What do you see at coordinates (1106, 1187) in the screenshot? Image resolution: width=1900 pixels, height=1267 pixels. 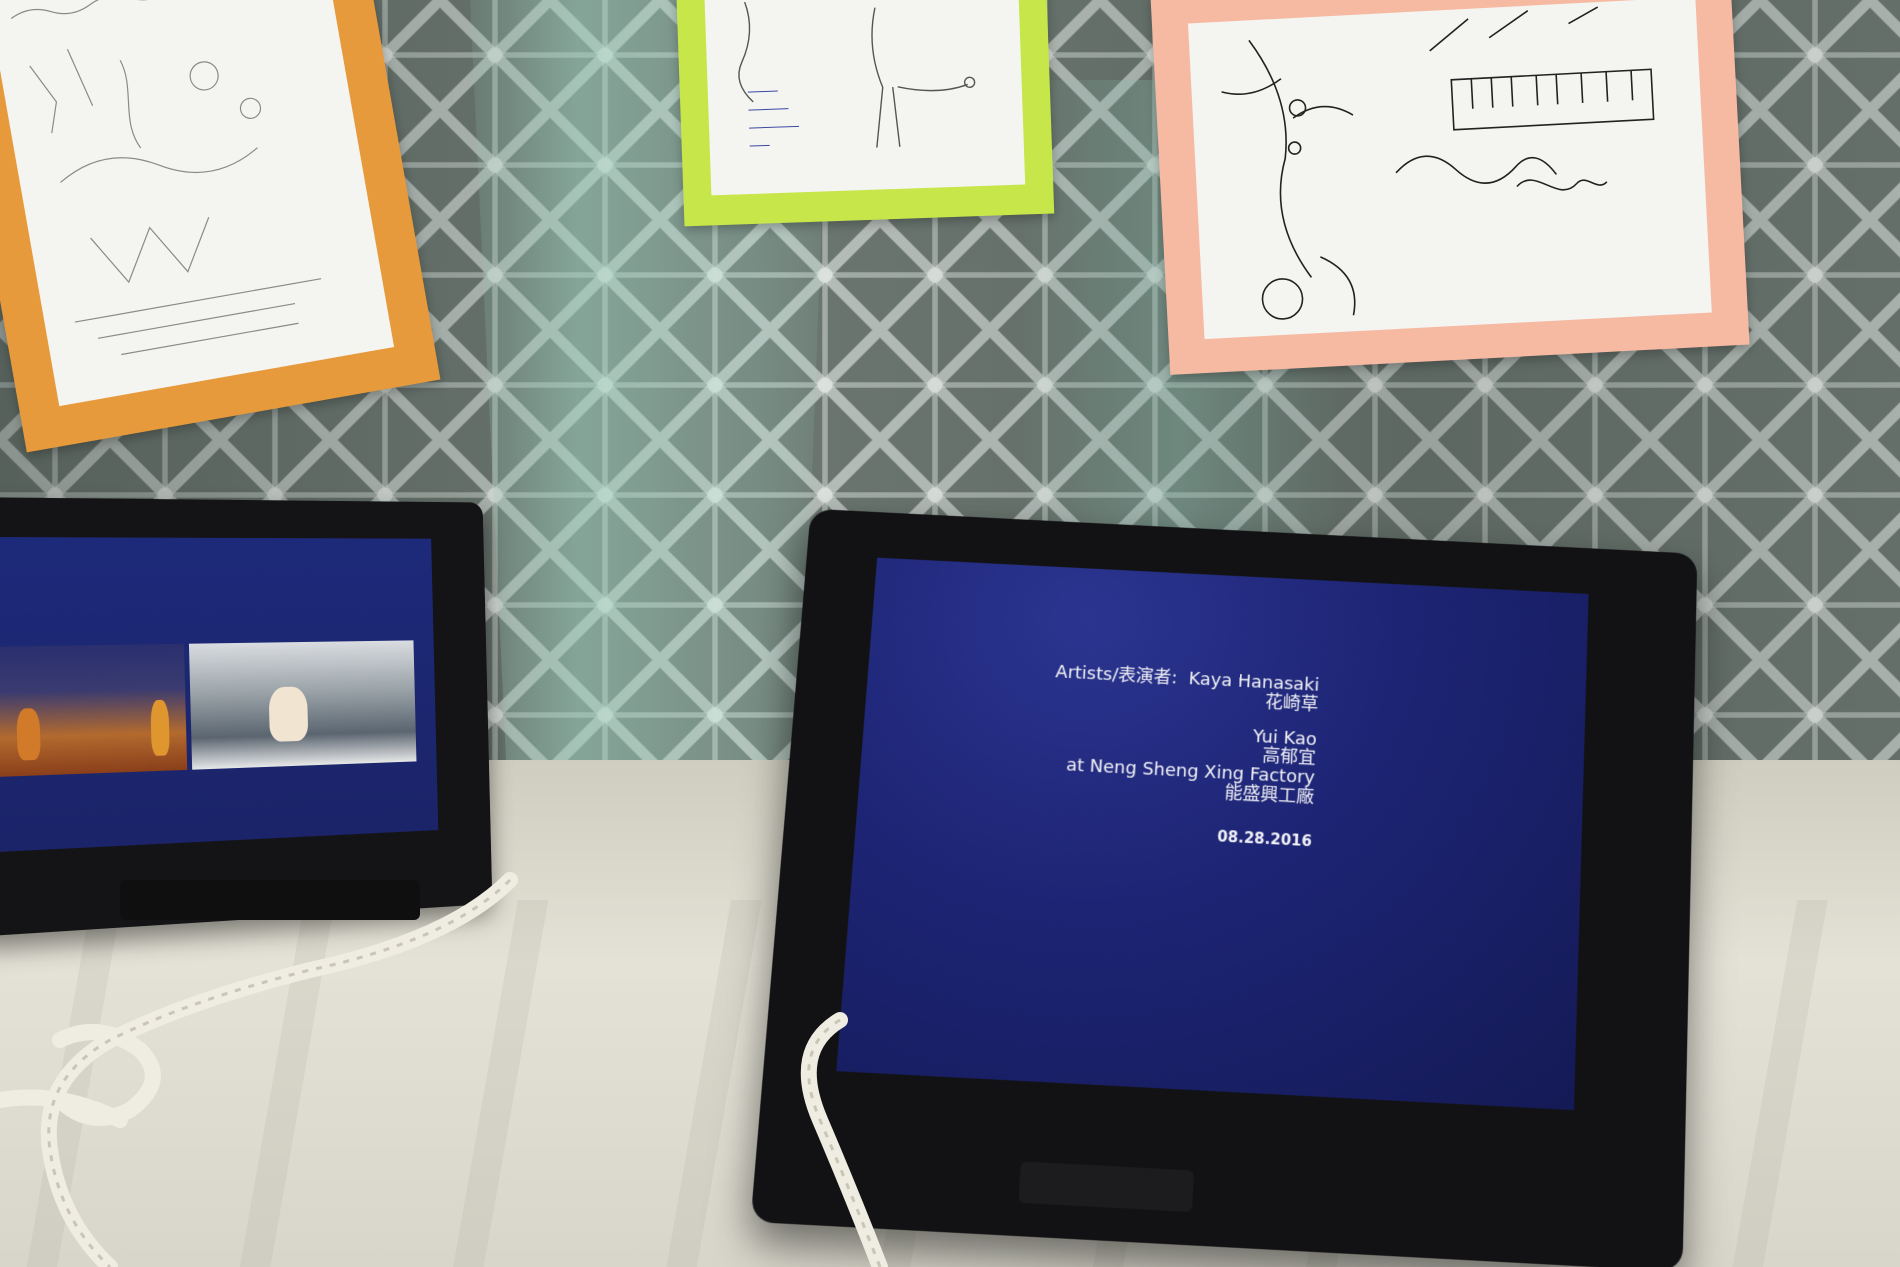 I see `tablet-hinge` at bounding box center [1106, 1187].